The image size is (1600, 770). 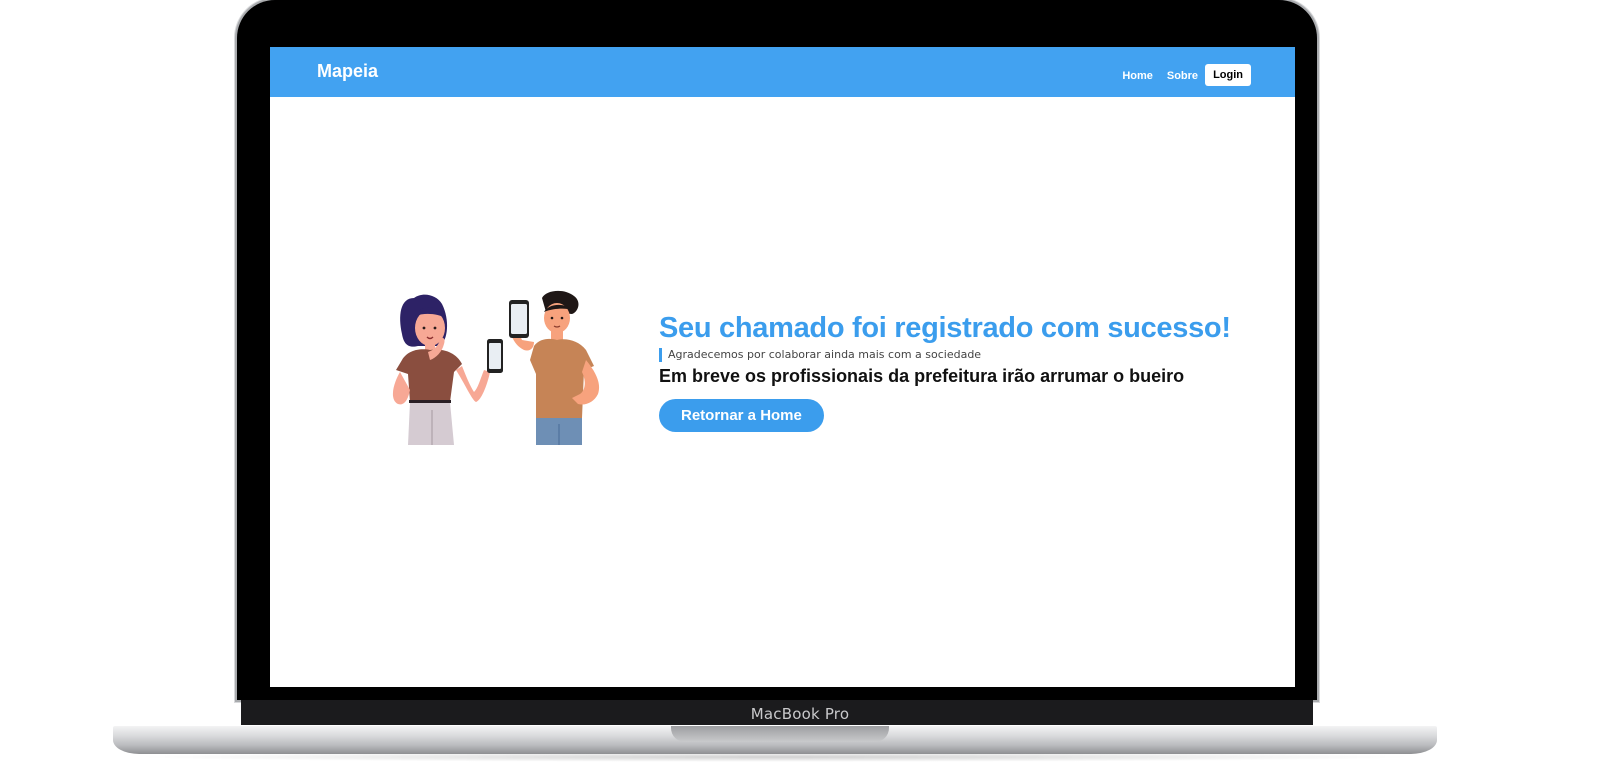 I want to click on login-button: Login, so click(x=1228, y=75).